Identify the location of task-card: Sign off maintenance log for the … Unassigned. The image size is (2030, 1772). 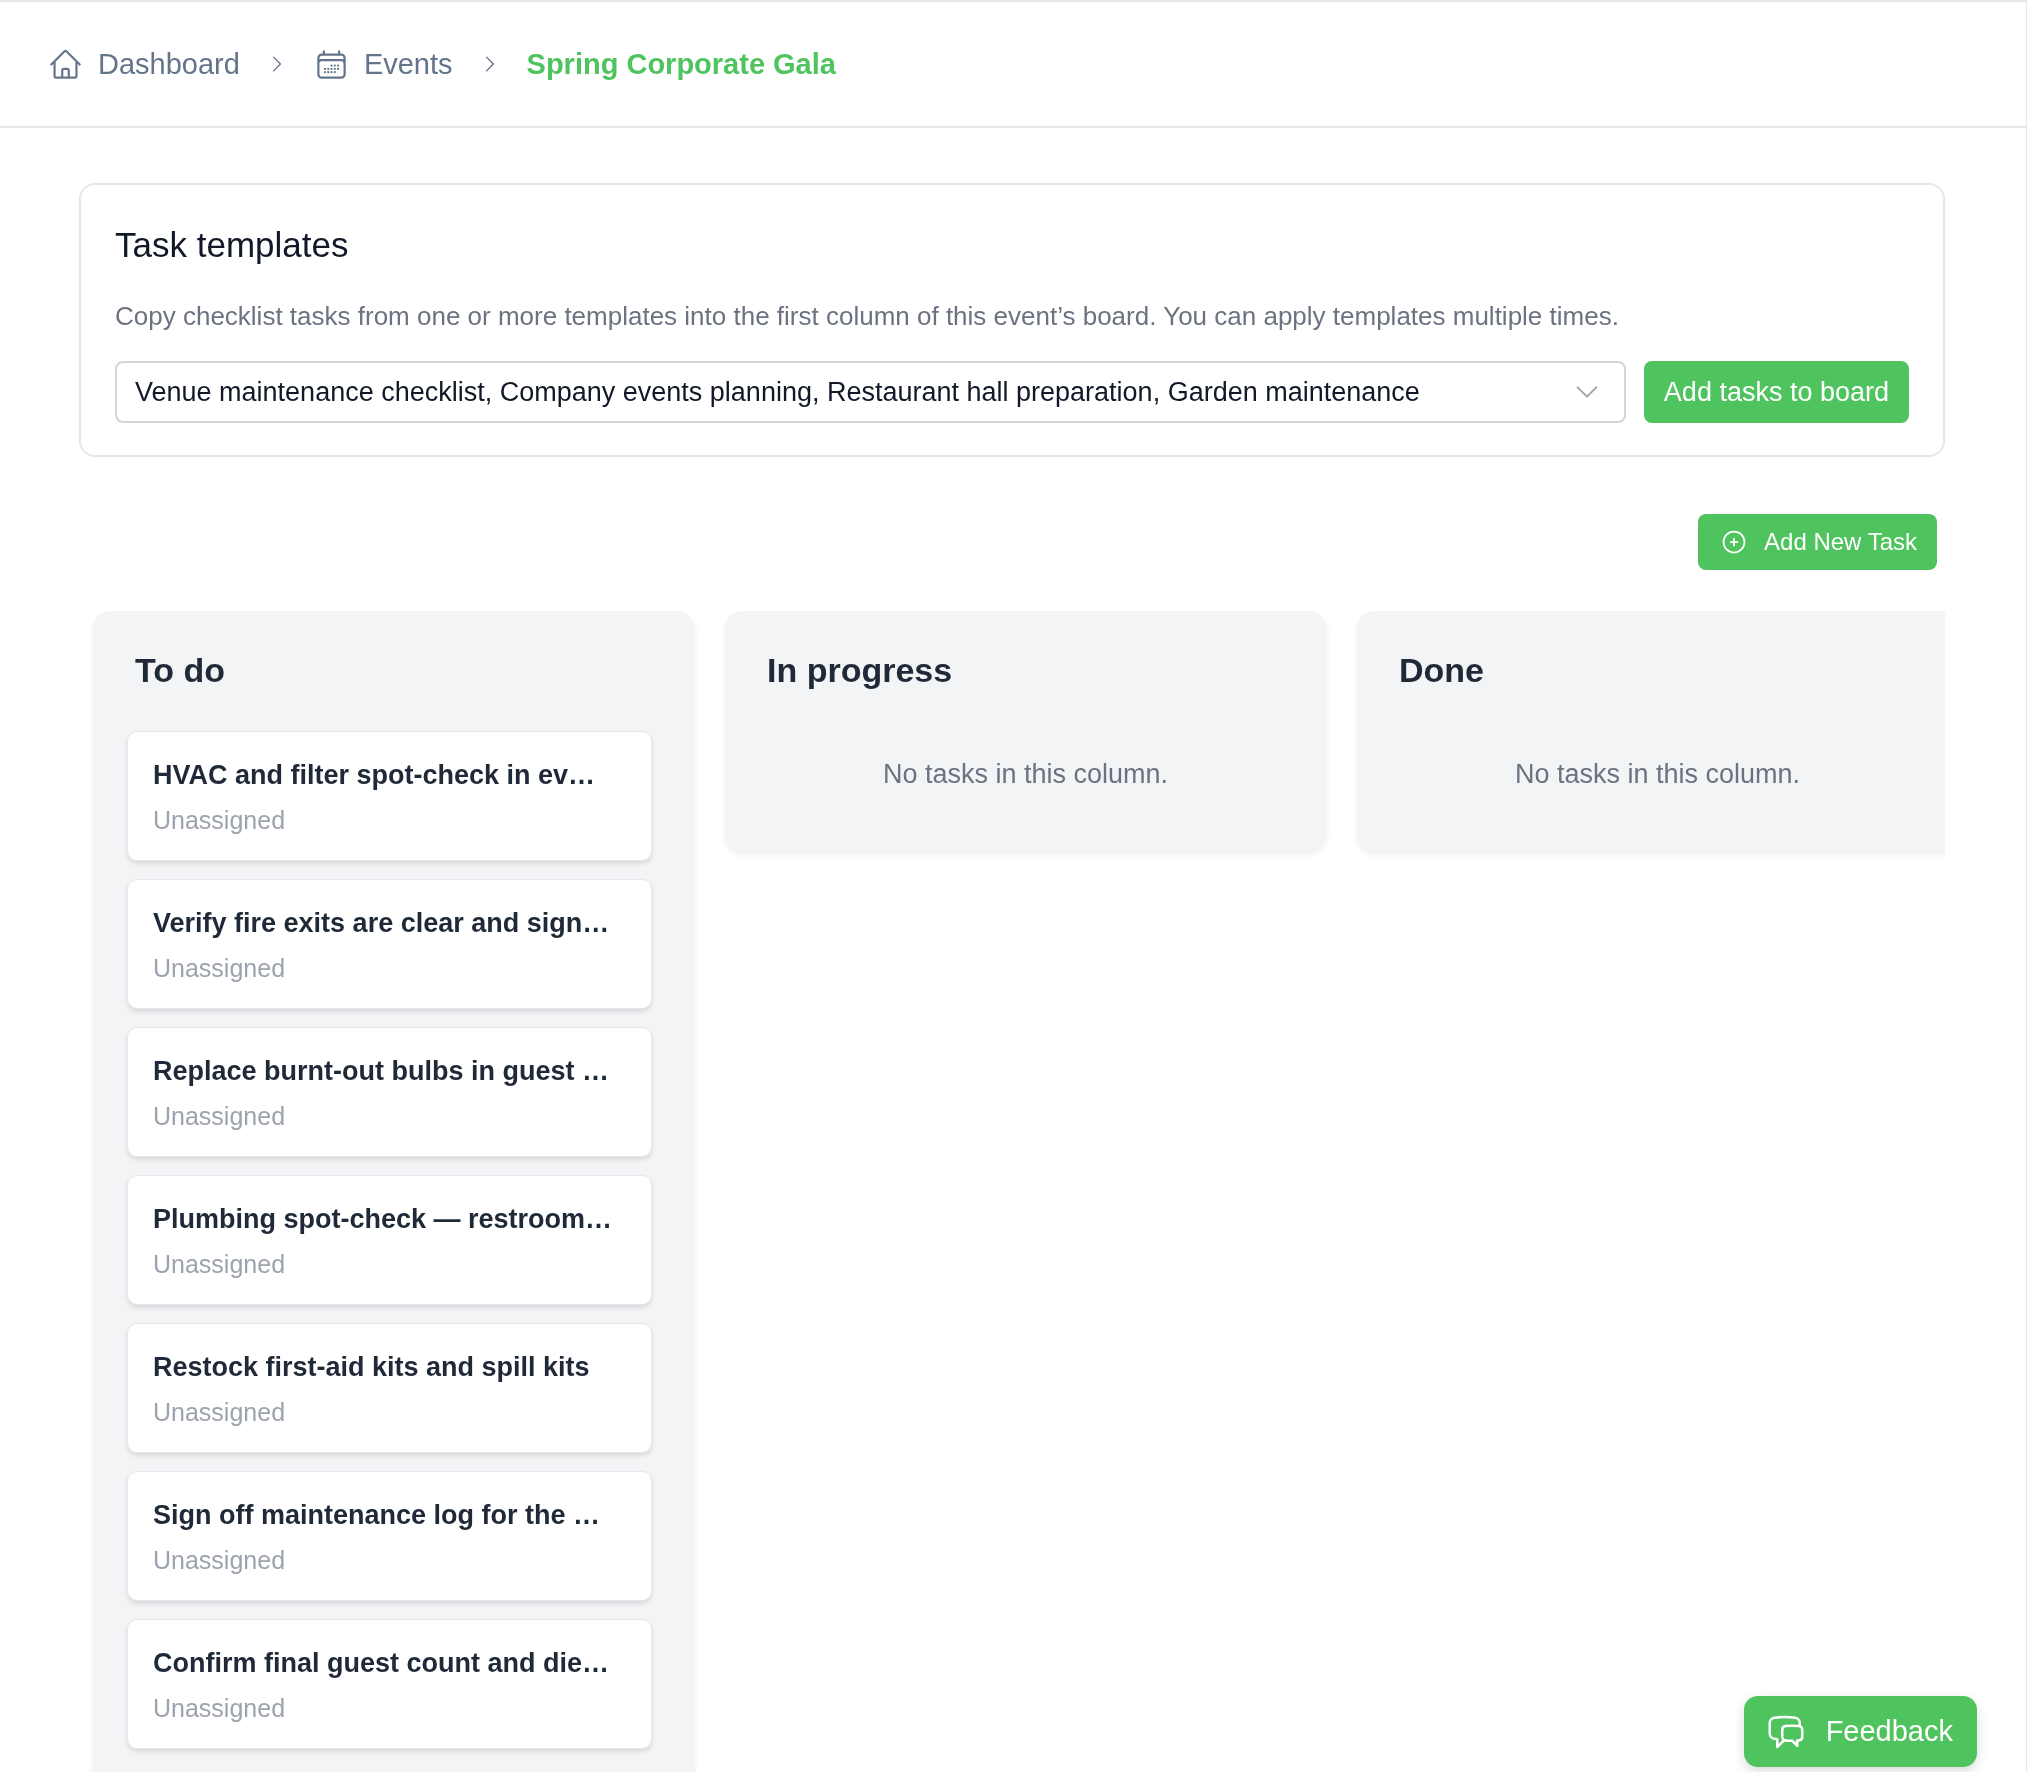
(389, 1536).